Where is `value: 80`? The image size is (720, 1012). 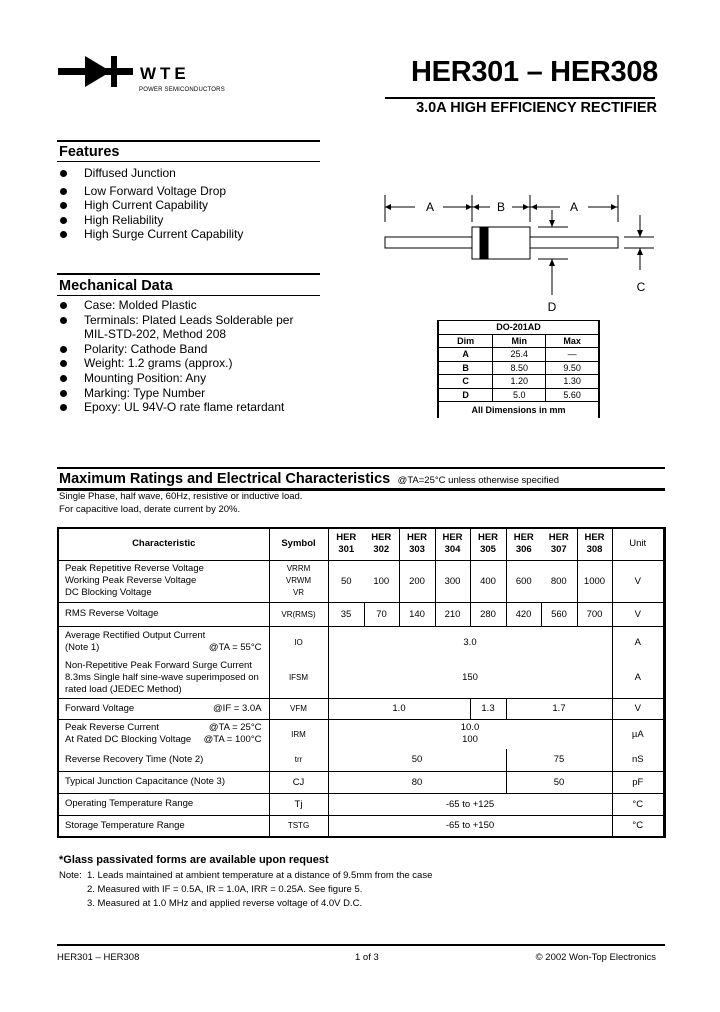 value: 80 is located at coordinates (417, 782).